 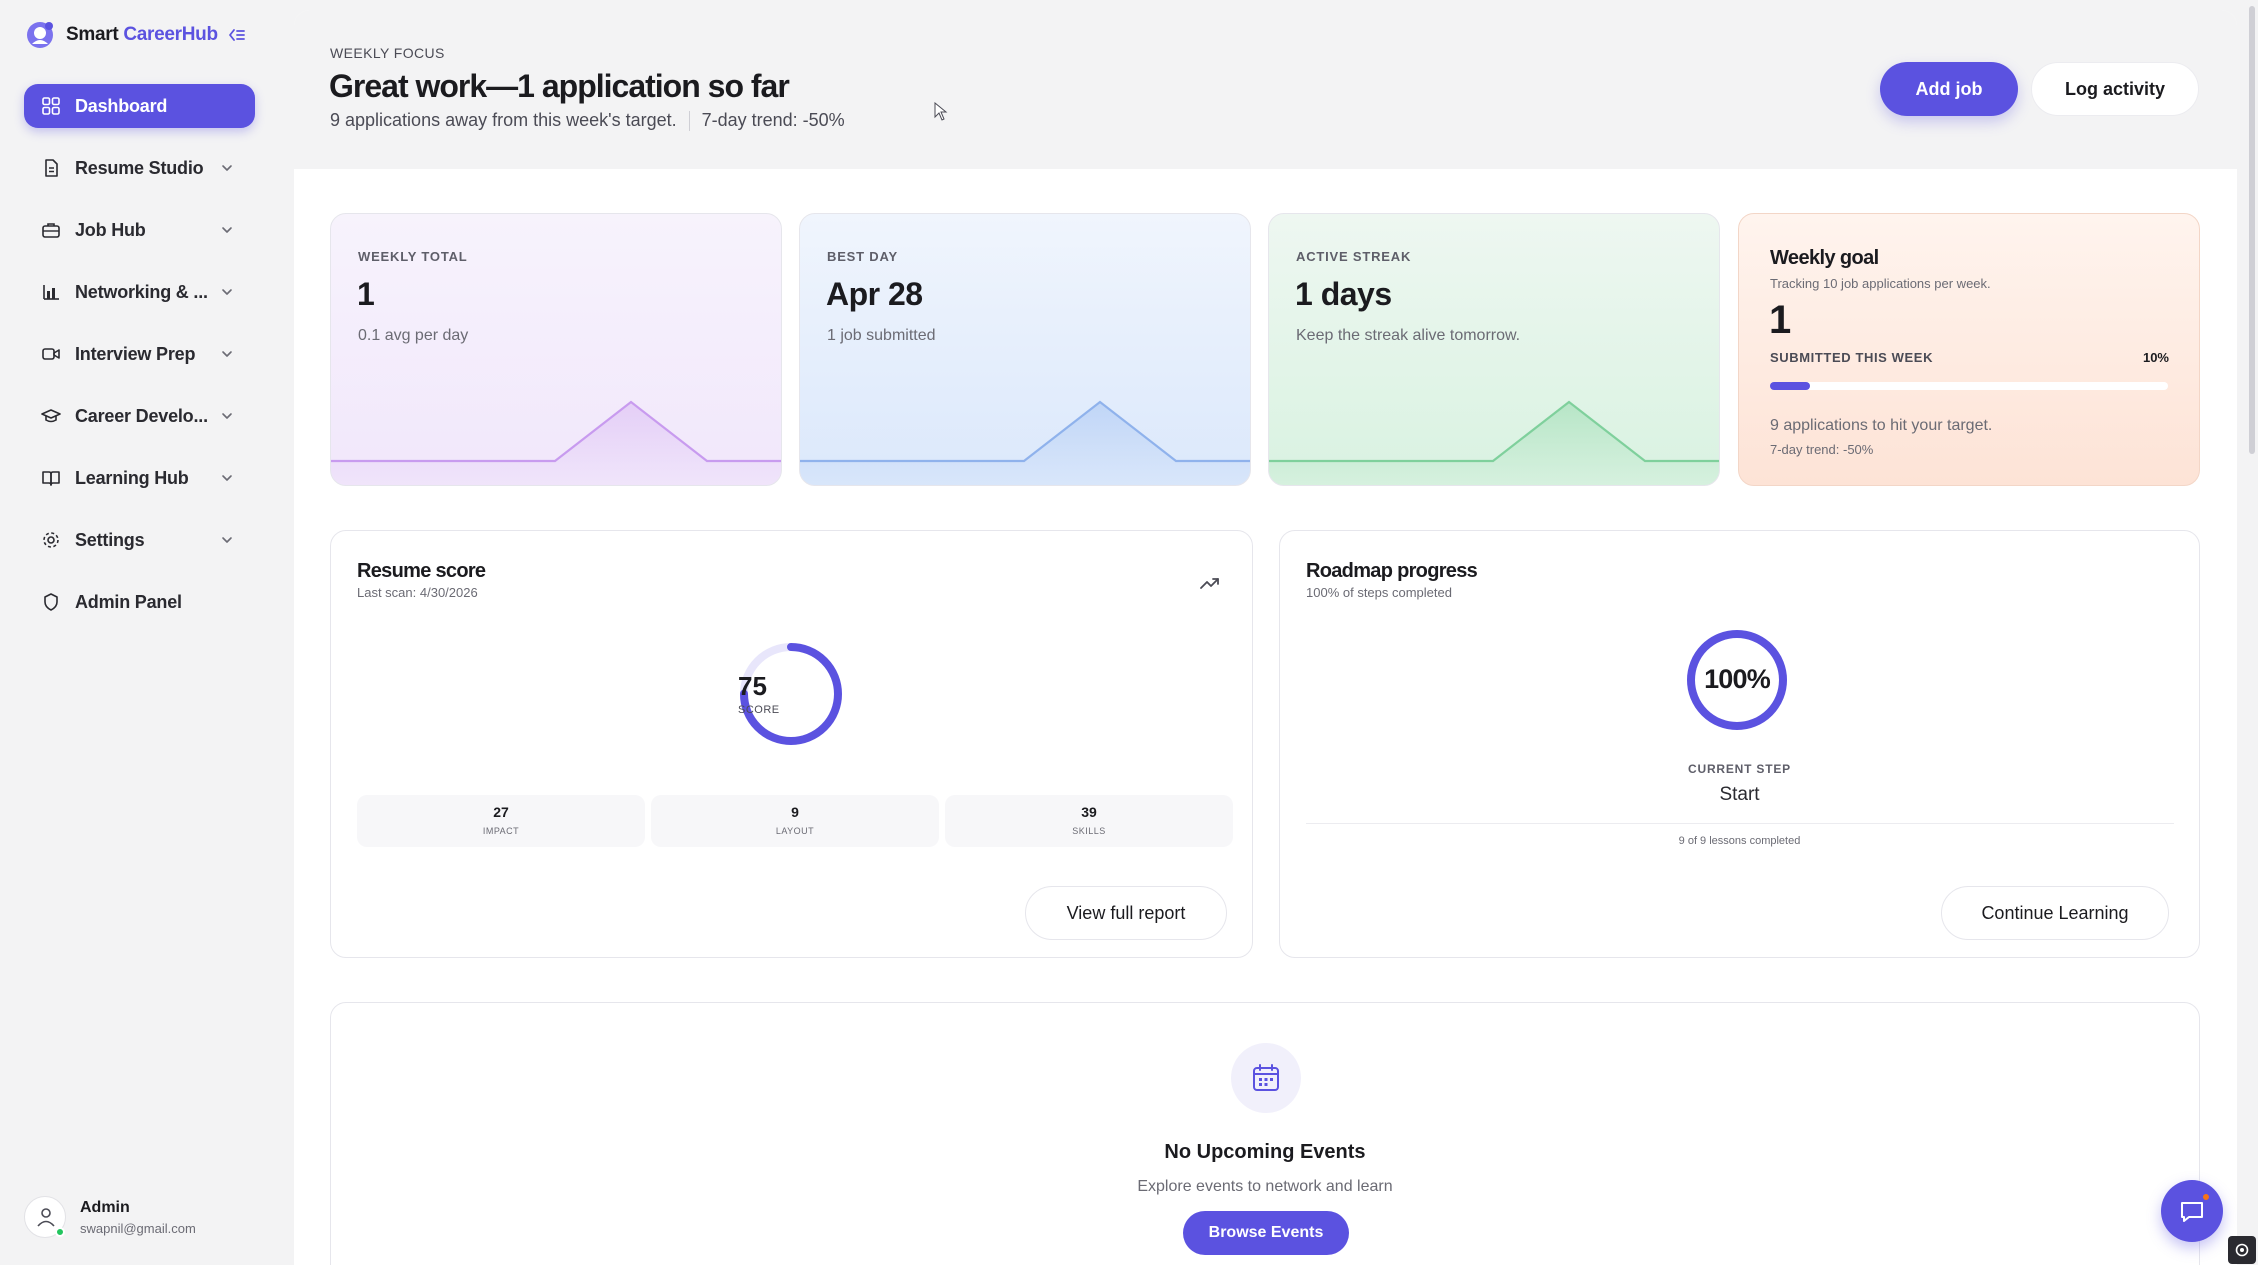 What do you see at coordinates (1949, 89) in the screenshot?
I see `add-job-button: Add job` at bounding box center [1949, 89].